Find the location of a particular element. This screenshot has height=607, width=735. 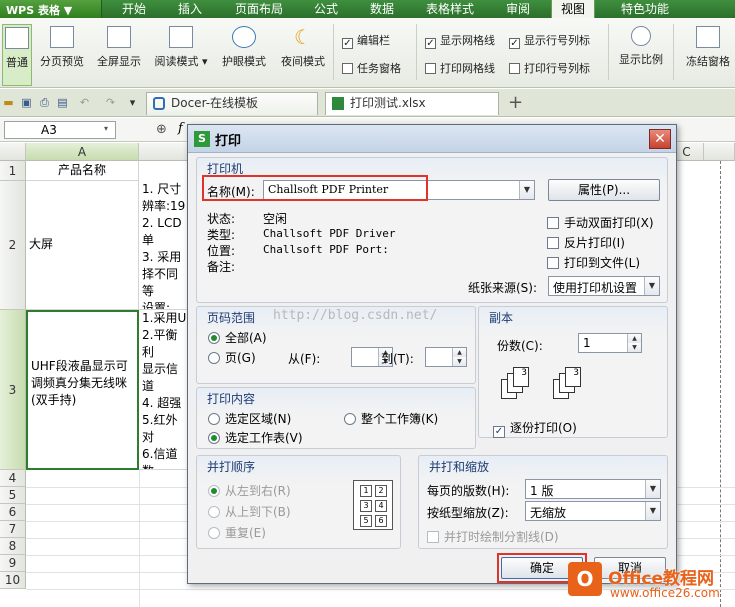

page-range-pages-radio: 页(G) is located at coordinates (232, 357).